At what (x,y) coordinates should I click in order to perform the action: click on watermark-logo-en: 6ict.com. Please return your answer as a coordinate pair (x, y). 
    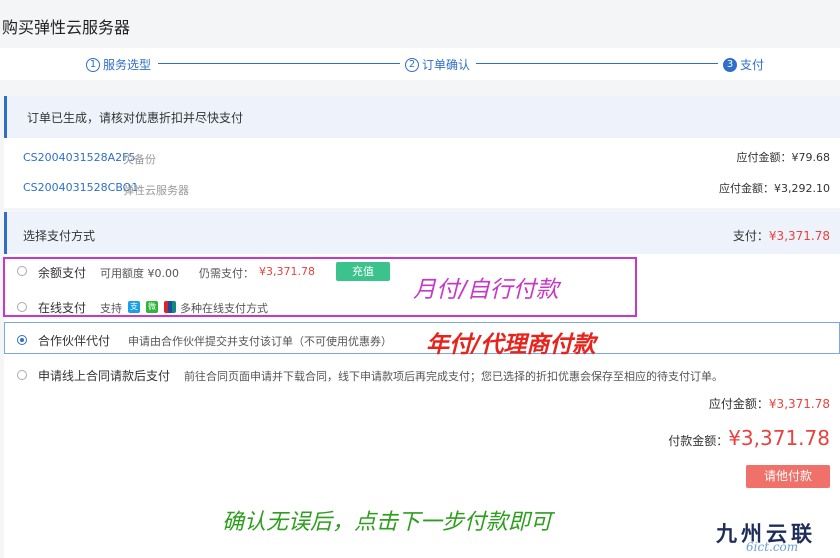
    Looking at the image, I should click on (772, 547).